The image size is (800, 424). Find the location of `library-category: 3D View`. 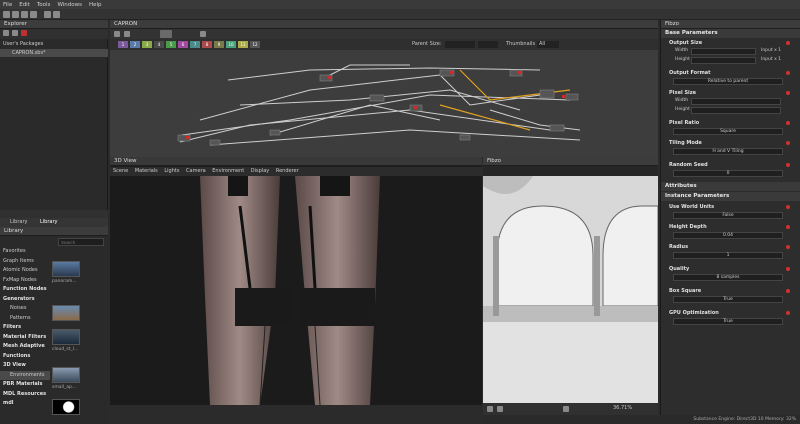

library-category: 3D View is located at coordinates (25, 365).